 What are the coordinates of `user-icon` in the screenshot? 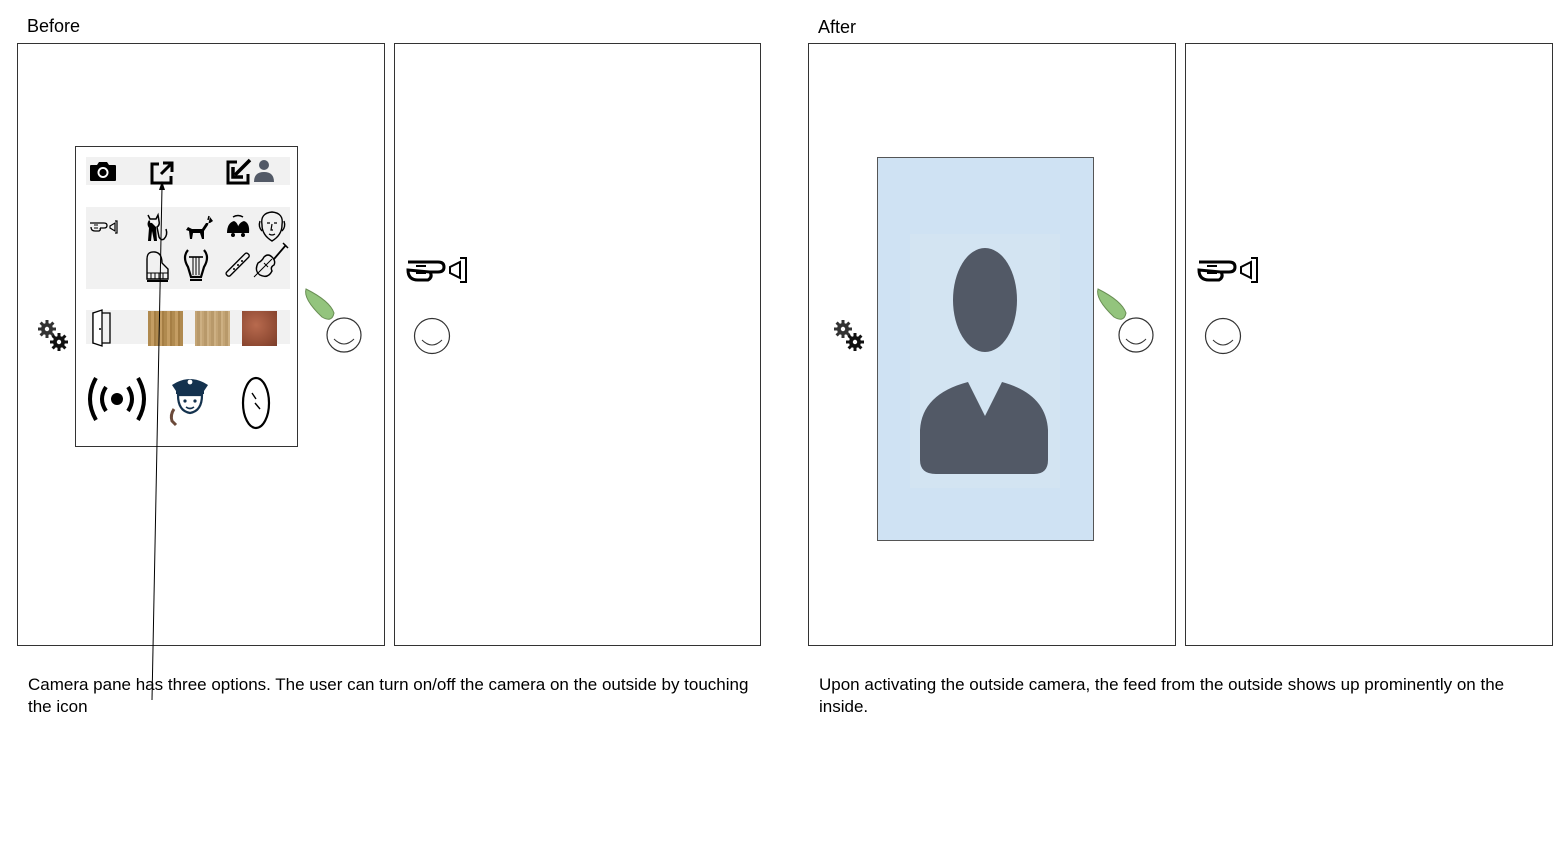 It's located at (264, 171).